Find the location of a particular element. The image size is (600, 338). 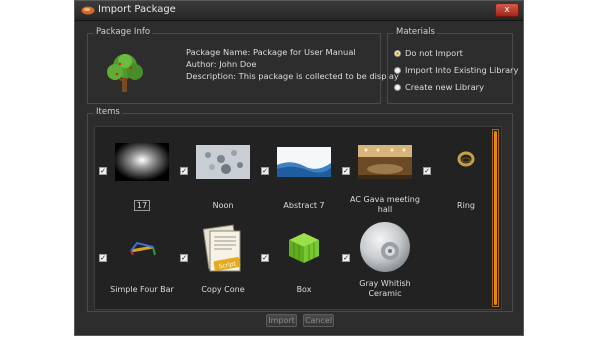

radio-label: Create new Library is located at coordinates (445, 87).